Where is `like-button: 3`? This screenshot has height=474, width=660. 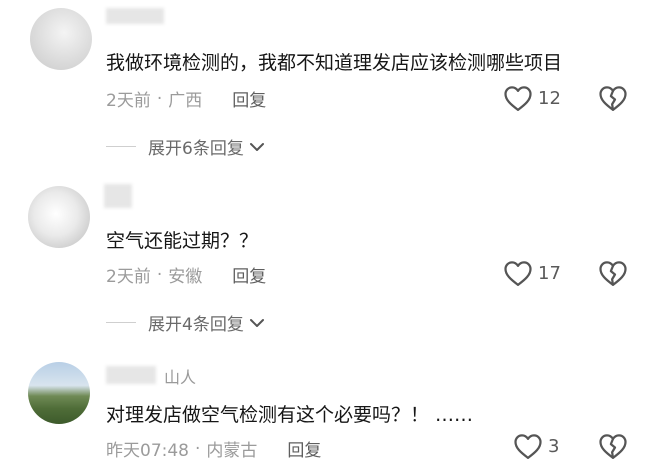 like-button: 3 is located at coordinates (536, 446).